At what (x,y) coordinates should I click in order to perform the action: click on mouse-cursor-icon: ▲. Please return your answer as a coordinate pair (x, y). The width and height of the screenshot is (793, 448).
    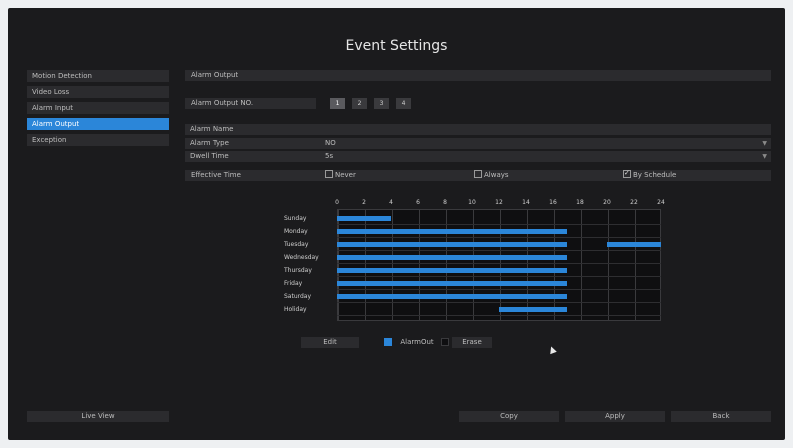
    Looking at the image, I should click on (552, 350).